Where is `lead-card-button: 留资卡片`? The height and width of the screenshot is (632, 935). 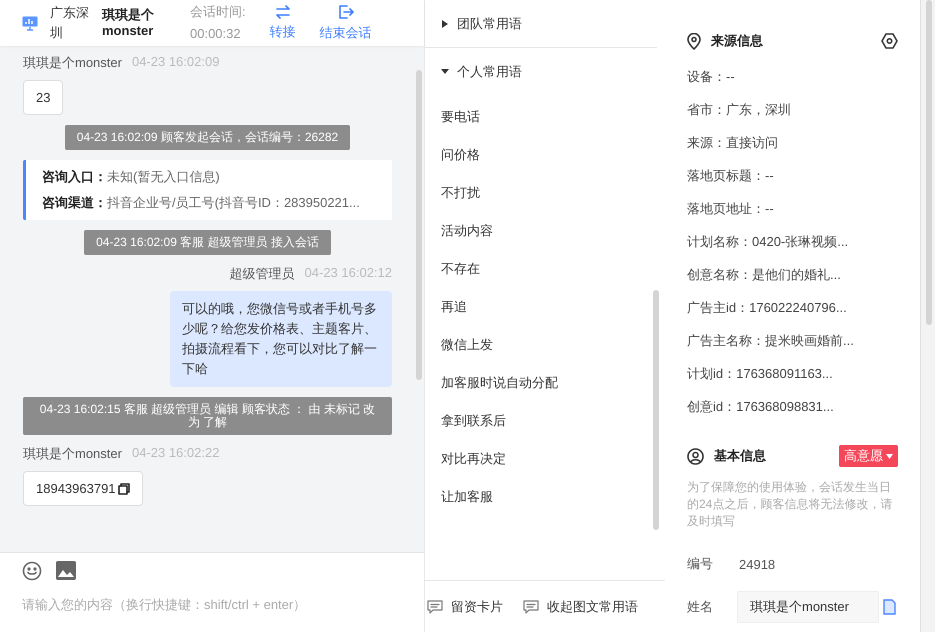
lead-card-button: 留资卡片 is located at coordinates (465, 607).